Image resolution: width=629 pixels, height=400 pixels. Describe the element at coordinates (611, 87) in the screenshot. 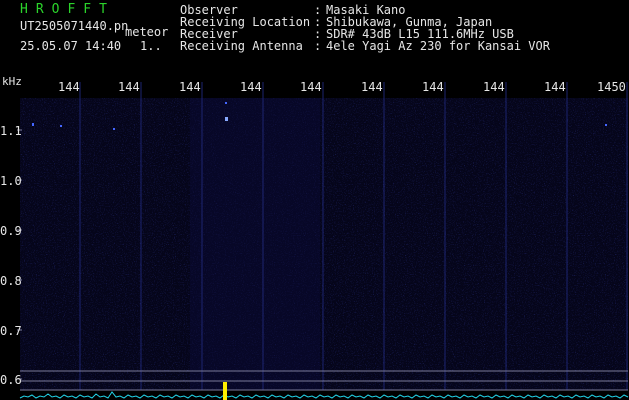

I see `x-tick-label: 1450` at that location.